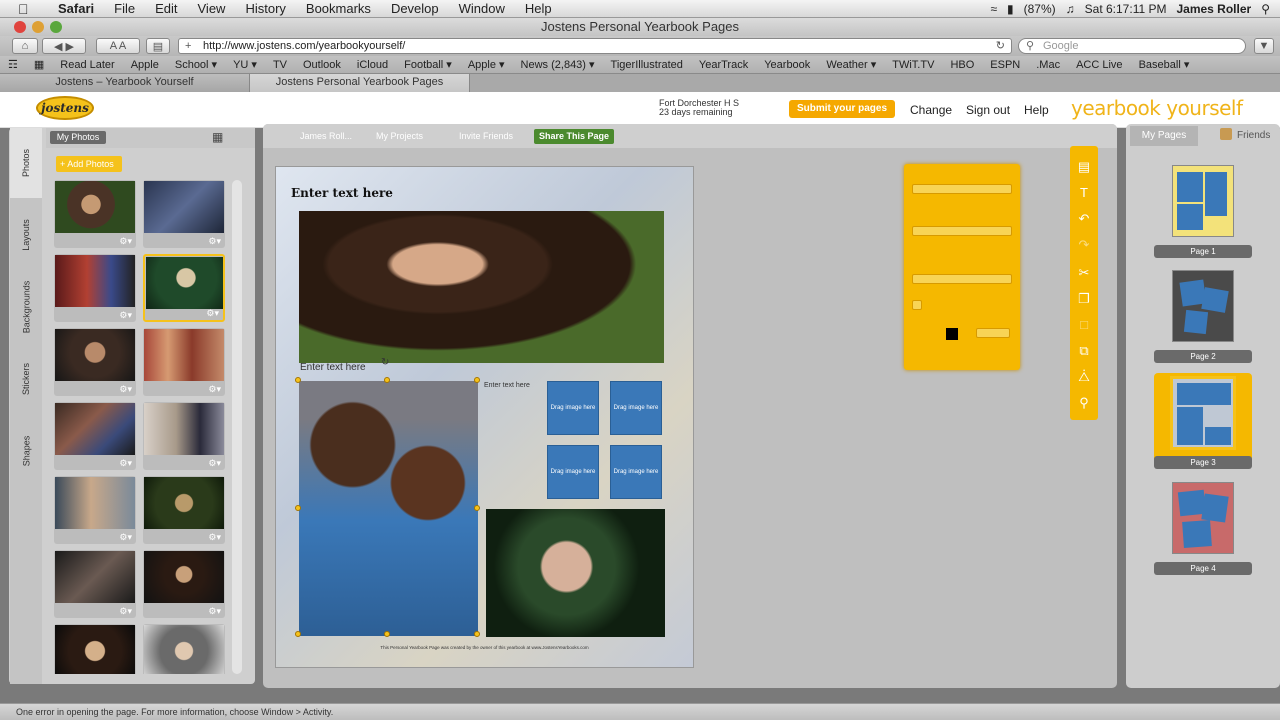  I want to click on bold-checkbox, so click(917, 305).